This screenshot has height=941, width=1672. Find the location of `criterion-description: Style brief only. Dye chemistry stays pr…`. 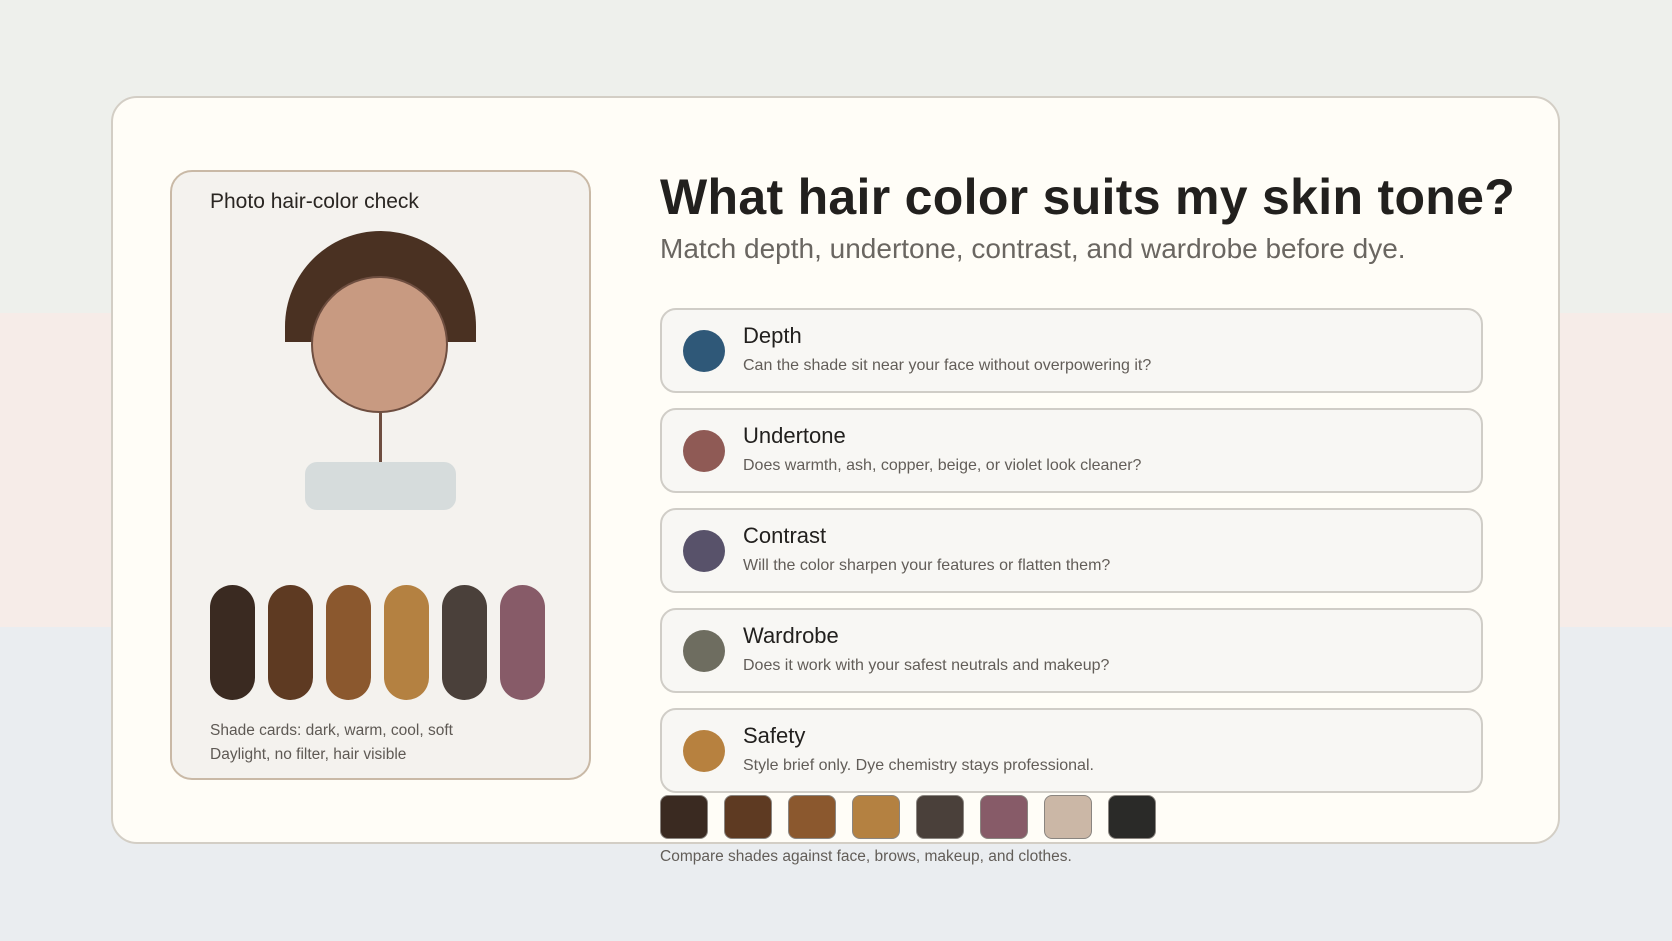

criterion-description: Style brief only. Dye chemistry stays pr… is located at coordinates (918, 765).